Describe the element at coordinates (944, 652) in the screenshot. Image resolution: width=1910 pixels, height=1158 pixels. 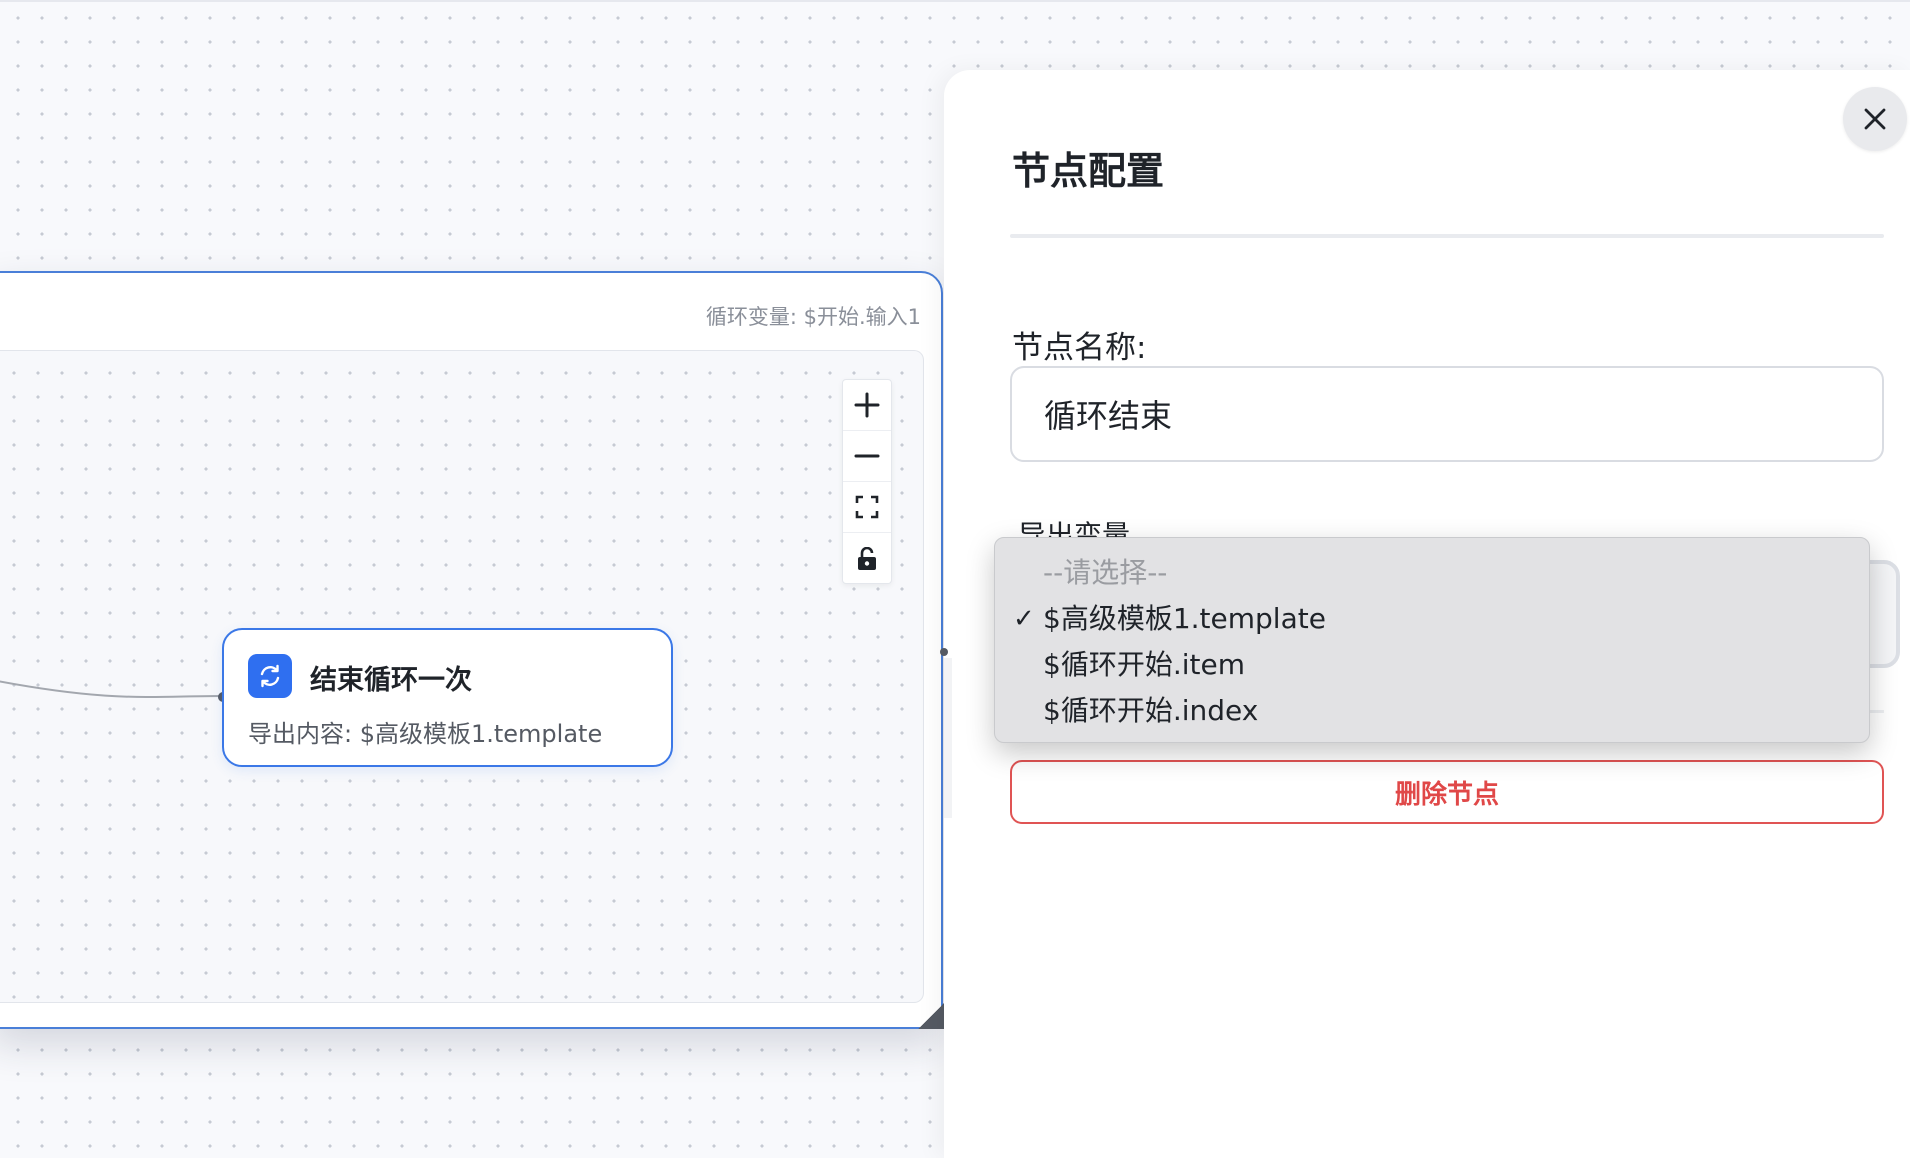
I see `panel-edge-port` at that location.